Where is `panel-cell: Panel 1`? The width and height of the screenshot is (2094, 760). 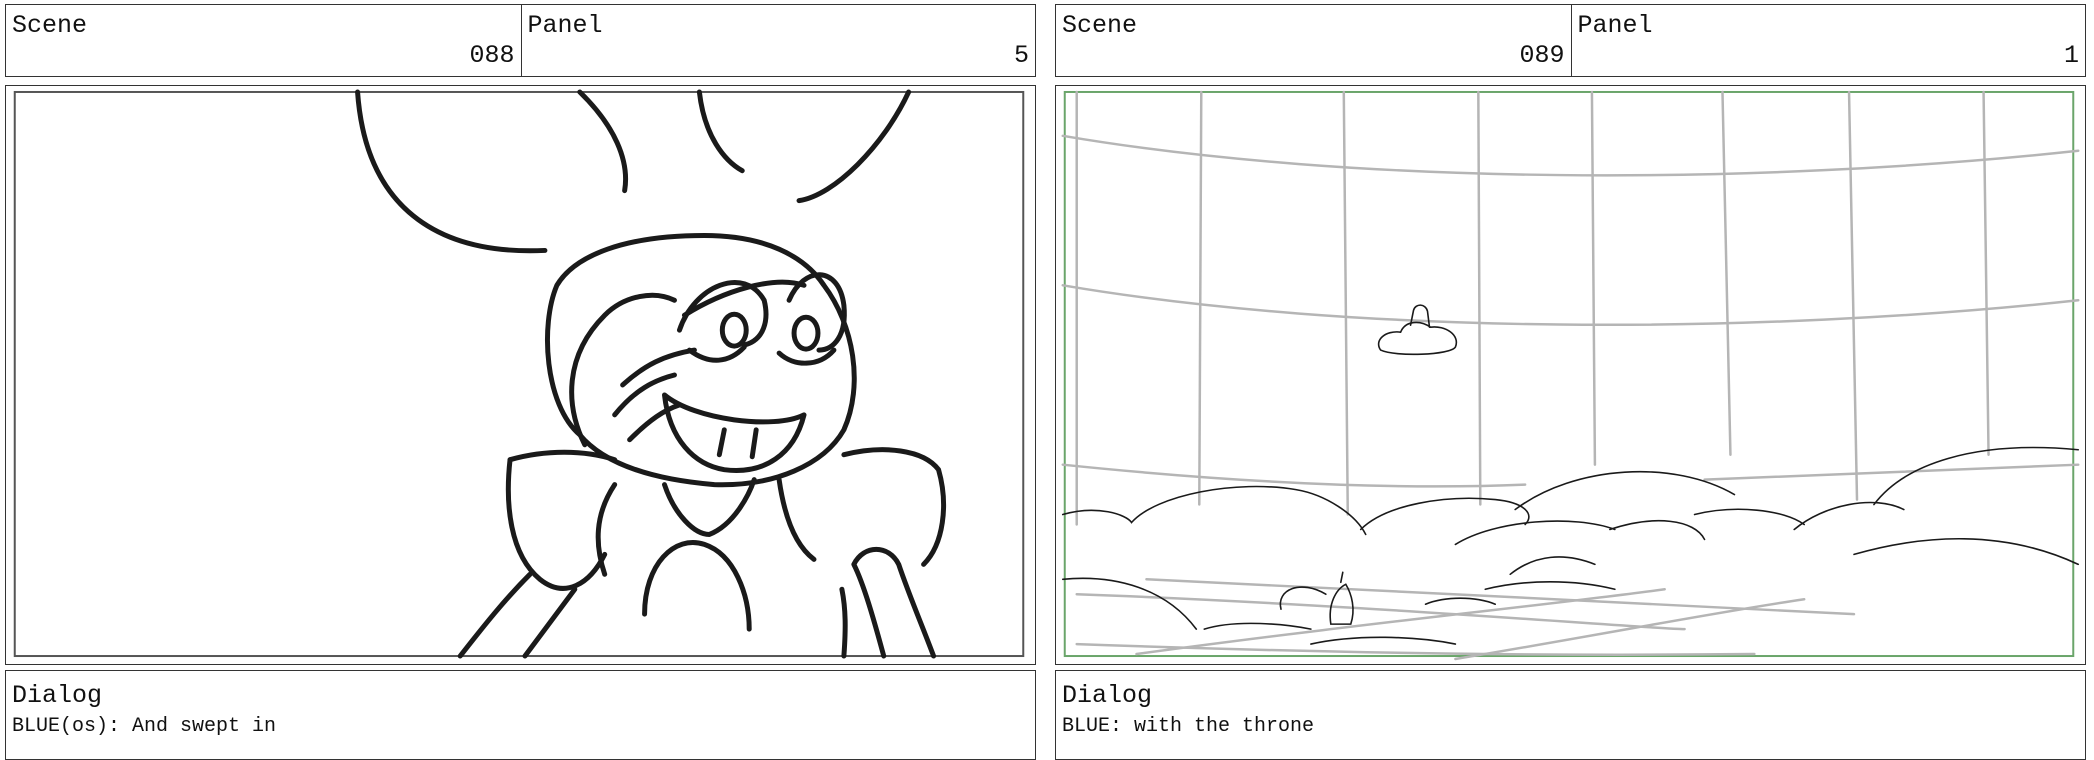
panel-cell: Panel 1 is located at coordinates (1828, 40).